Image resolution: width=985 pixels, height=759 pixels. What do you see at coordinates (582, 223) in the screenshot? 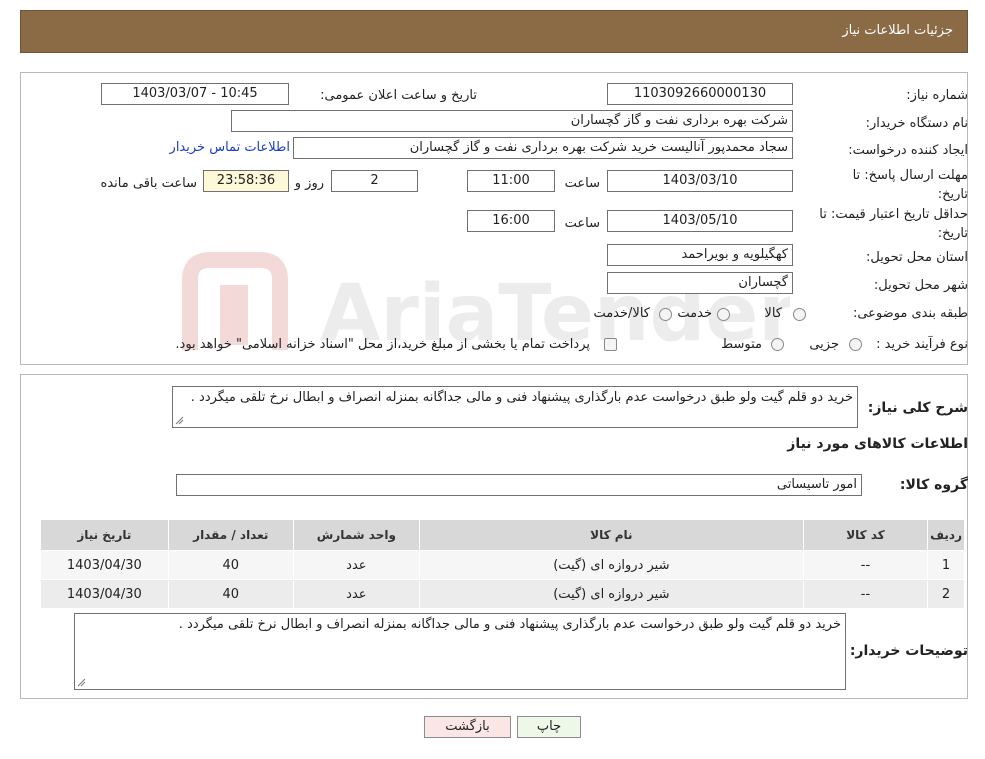
I see `validity-time-label: ساعت` at bounding box center [582, 223].